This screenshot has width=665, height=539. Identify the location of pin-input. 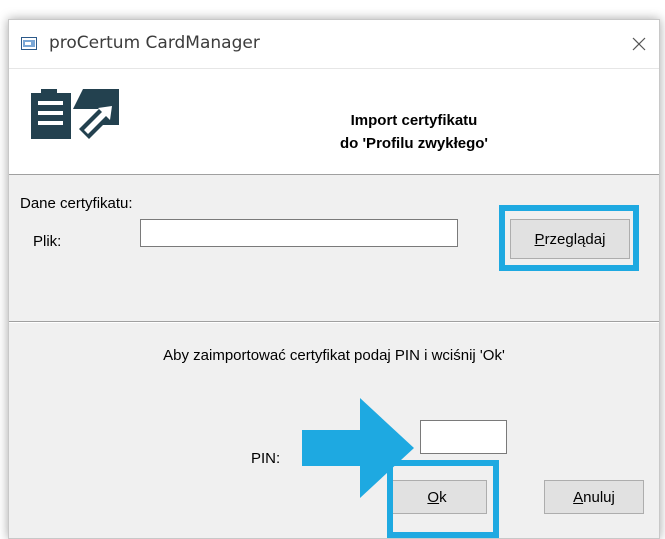
(463, 437).